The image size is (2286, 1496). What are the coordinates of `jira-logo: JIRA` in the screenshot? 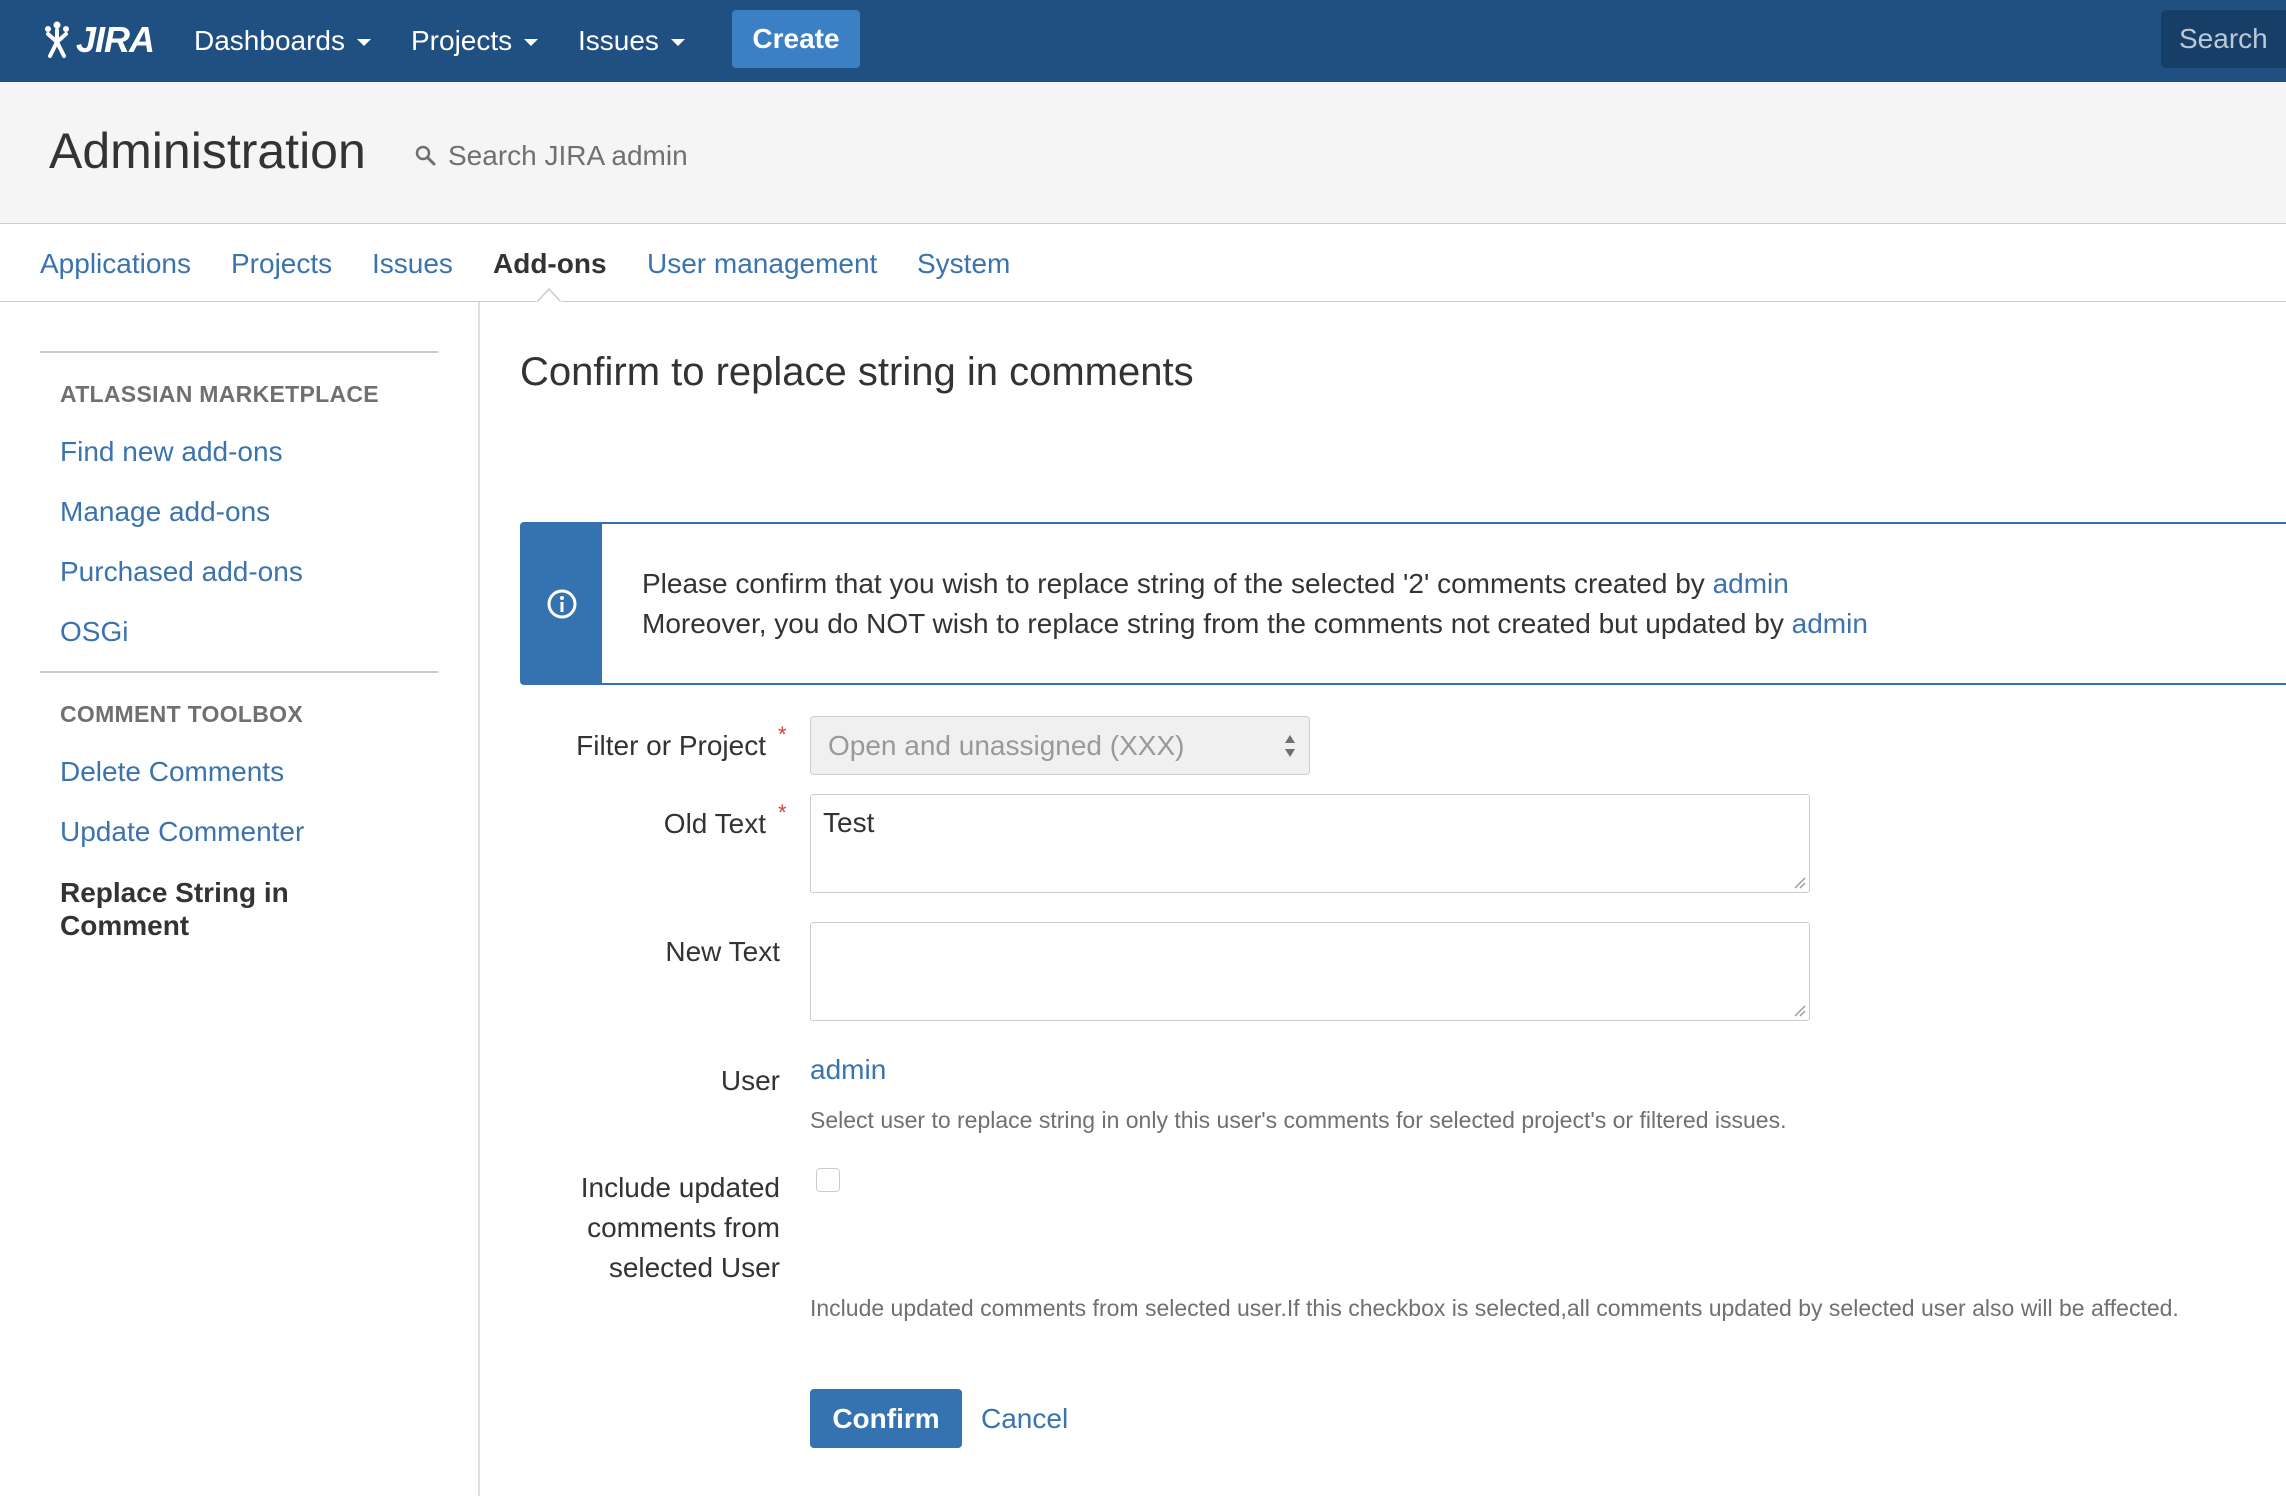 It's located at (98, 40).